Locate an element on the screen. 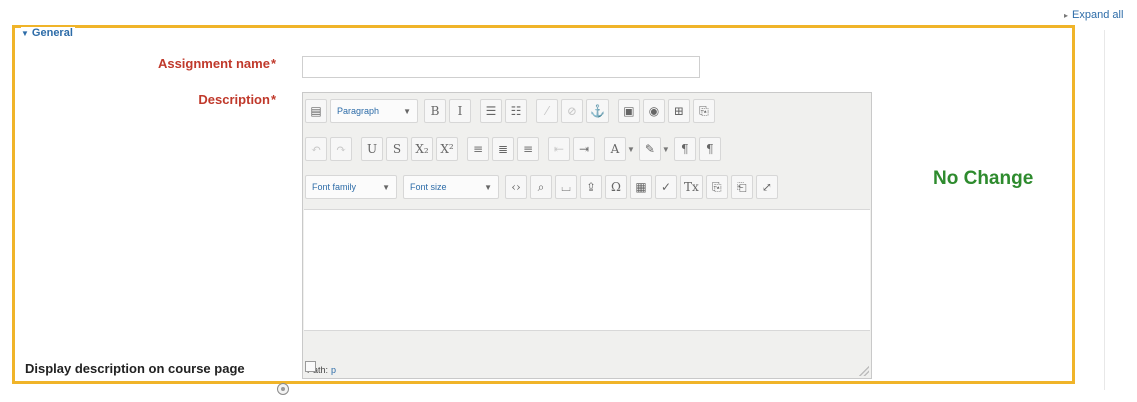  fullscreen-button: ⤢ is located at coordinates (766, 187).